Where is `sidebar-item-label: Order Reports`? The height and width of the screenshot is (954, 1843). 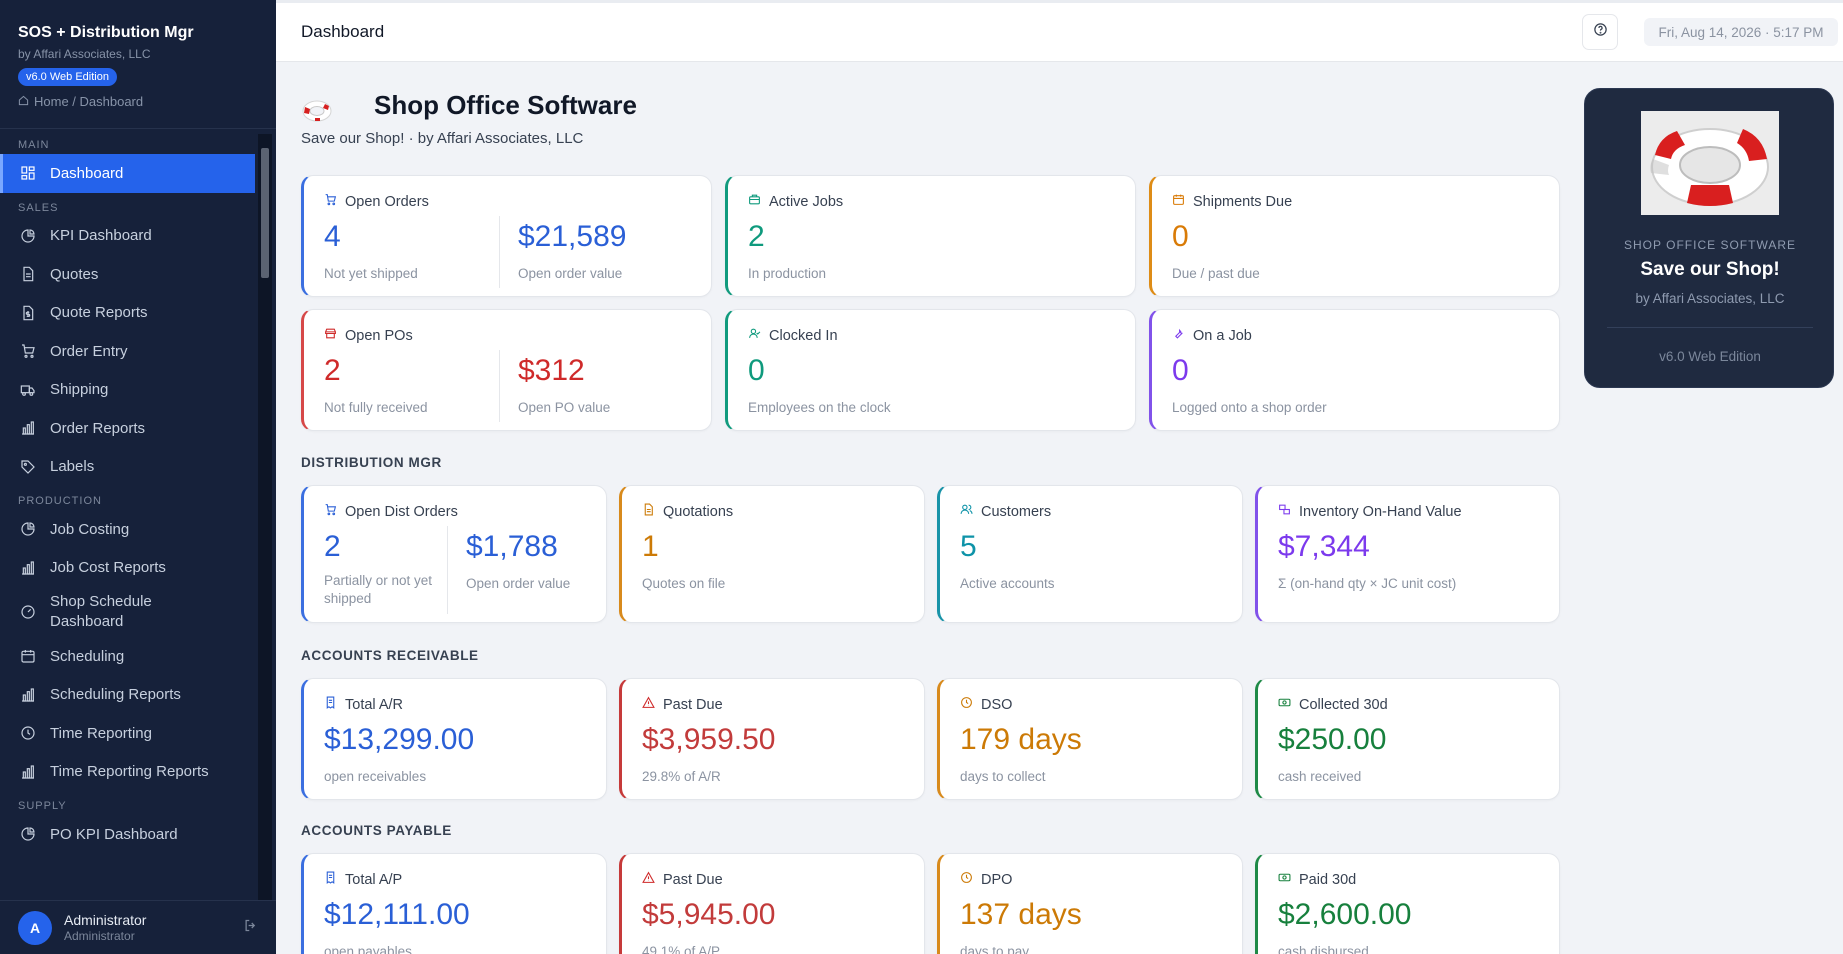 sidebar-item-label: Order Reports is located at coordinates (98, 428).